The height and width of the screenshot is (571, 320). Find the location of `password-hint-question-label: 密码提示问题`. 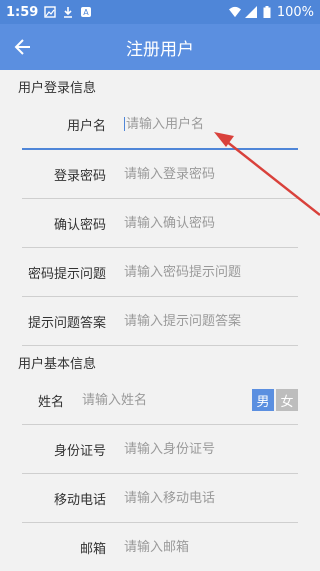

password-hint-question-label: 密码提示问题 is located at coordinates (66, 274).